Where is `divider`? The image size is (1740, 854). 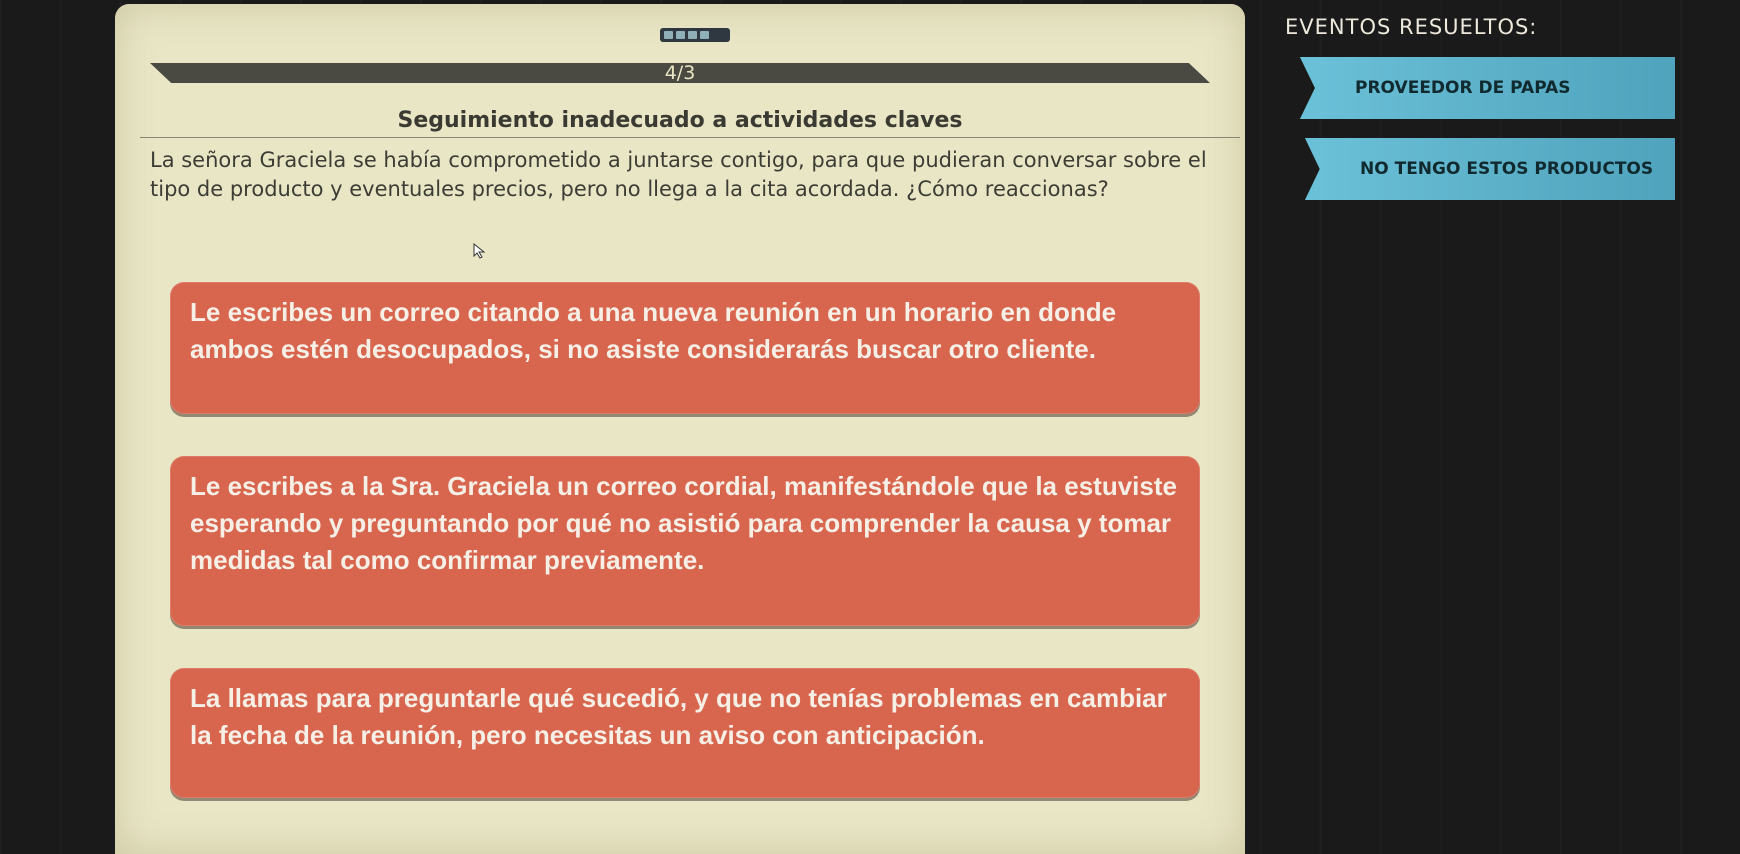 divider is located at coordinates (690, 137).